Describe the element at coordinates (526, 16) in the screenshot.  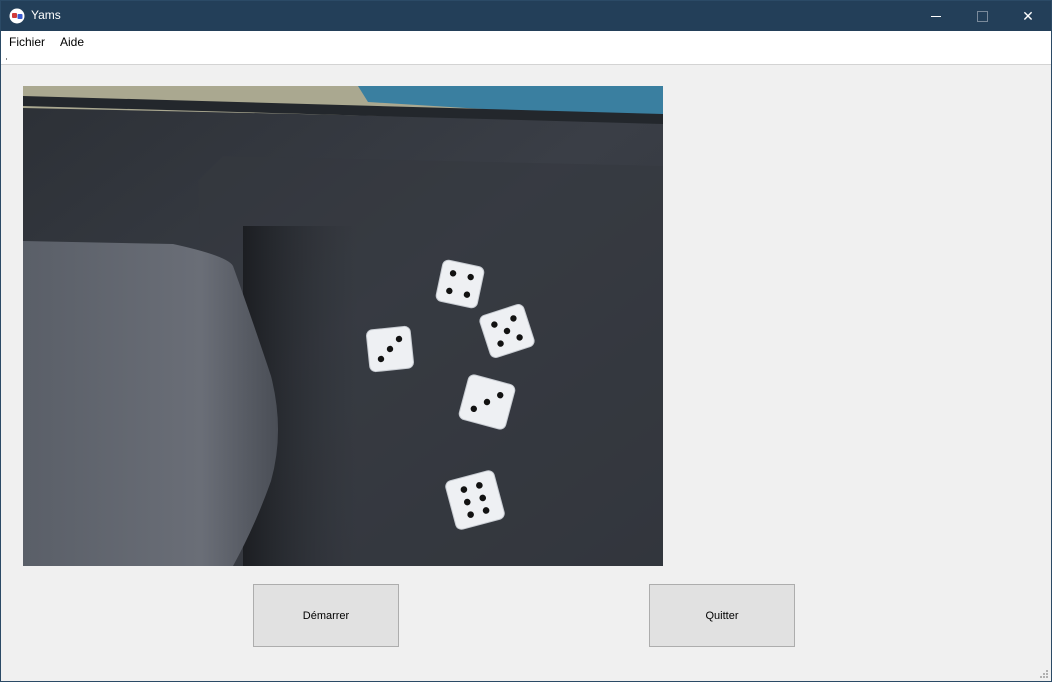
I see `title-bar: Yams ✕` at that location.